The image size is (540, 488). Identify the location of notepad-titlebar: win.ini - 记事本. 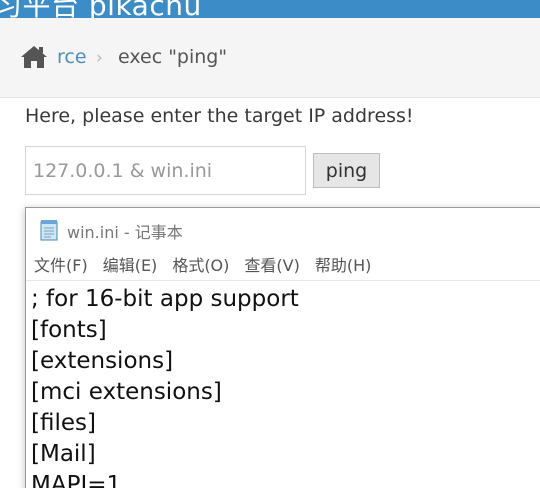
(283, 229).